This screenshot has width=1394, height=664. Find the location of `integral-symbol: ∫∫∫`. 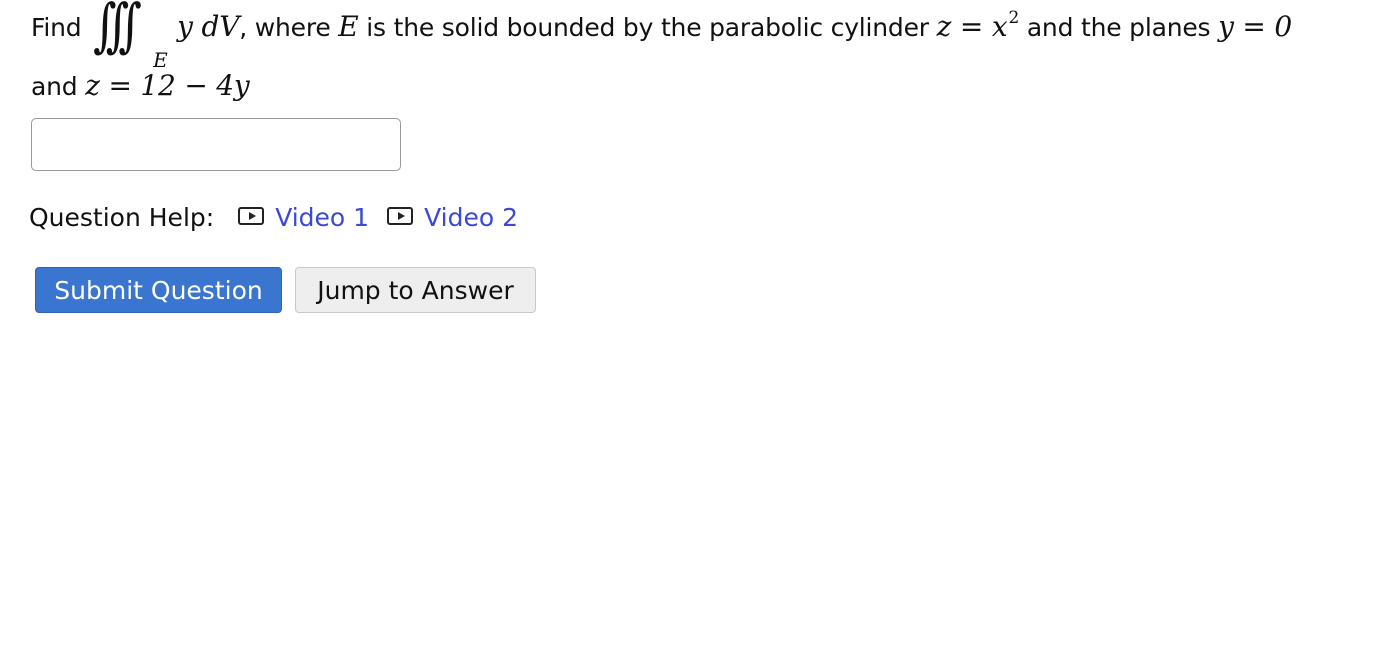

integral-symbol: ∫∫∫ is located at coordinates (117, 29).